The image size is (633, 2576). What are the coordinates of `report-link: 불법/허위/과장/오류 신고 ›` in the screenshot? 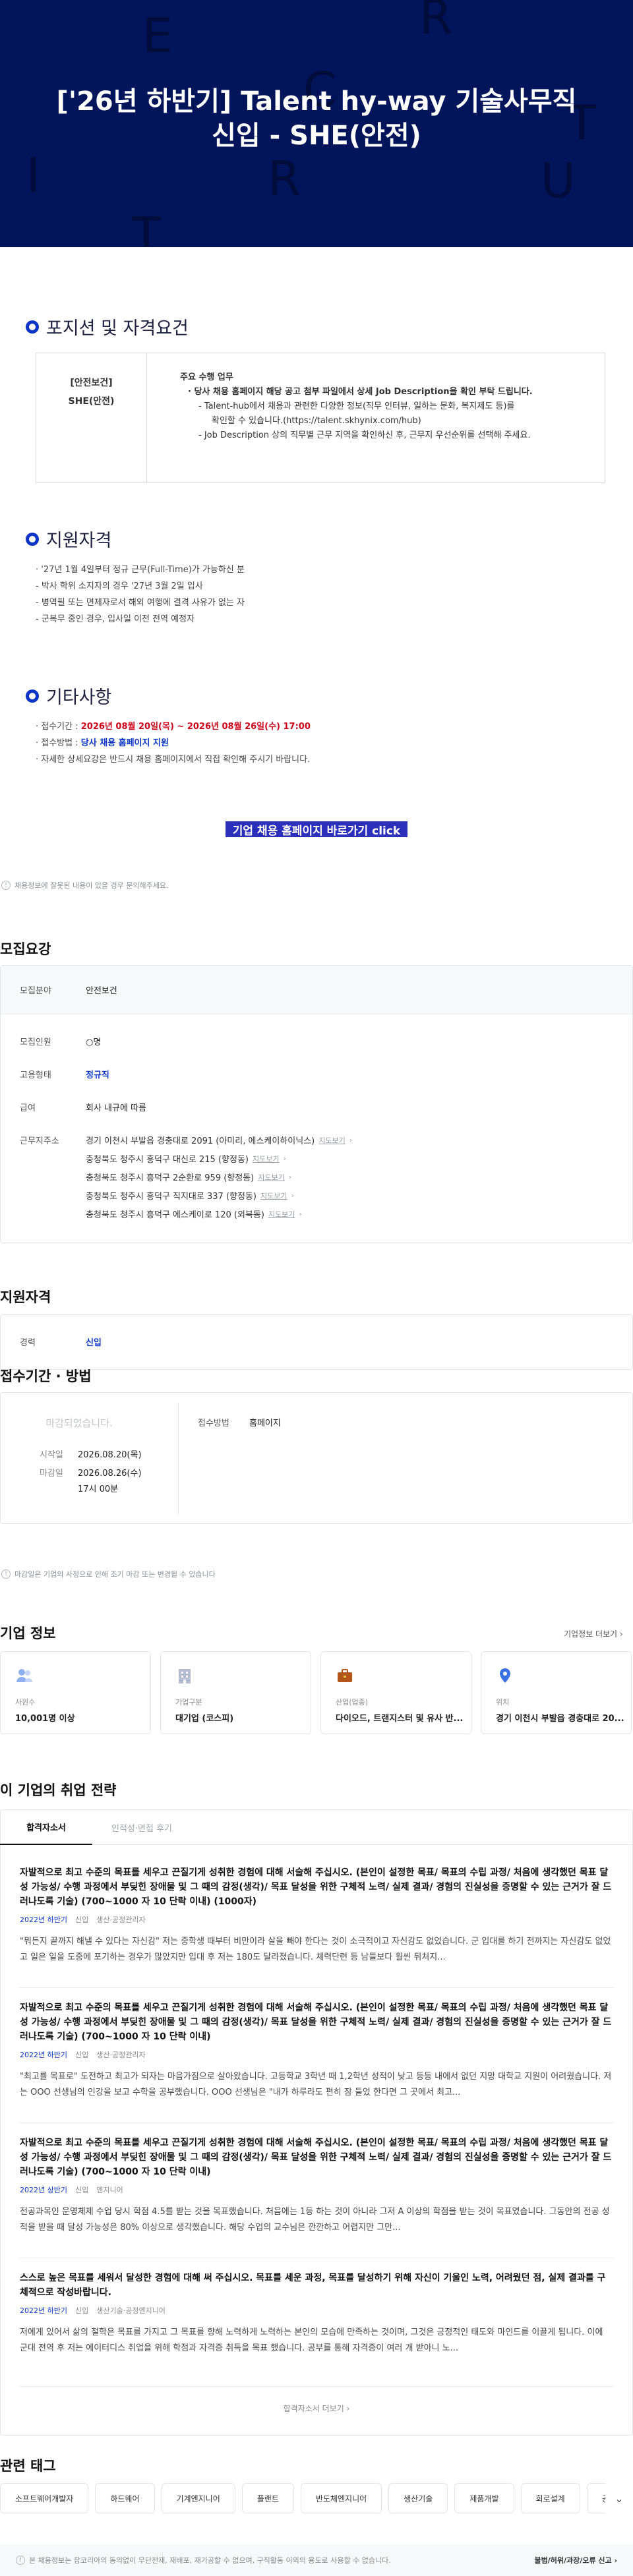 It's located at (576, 2560).